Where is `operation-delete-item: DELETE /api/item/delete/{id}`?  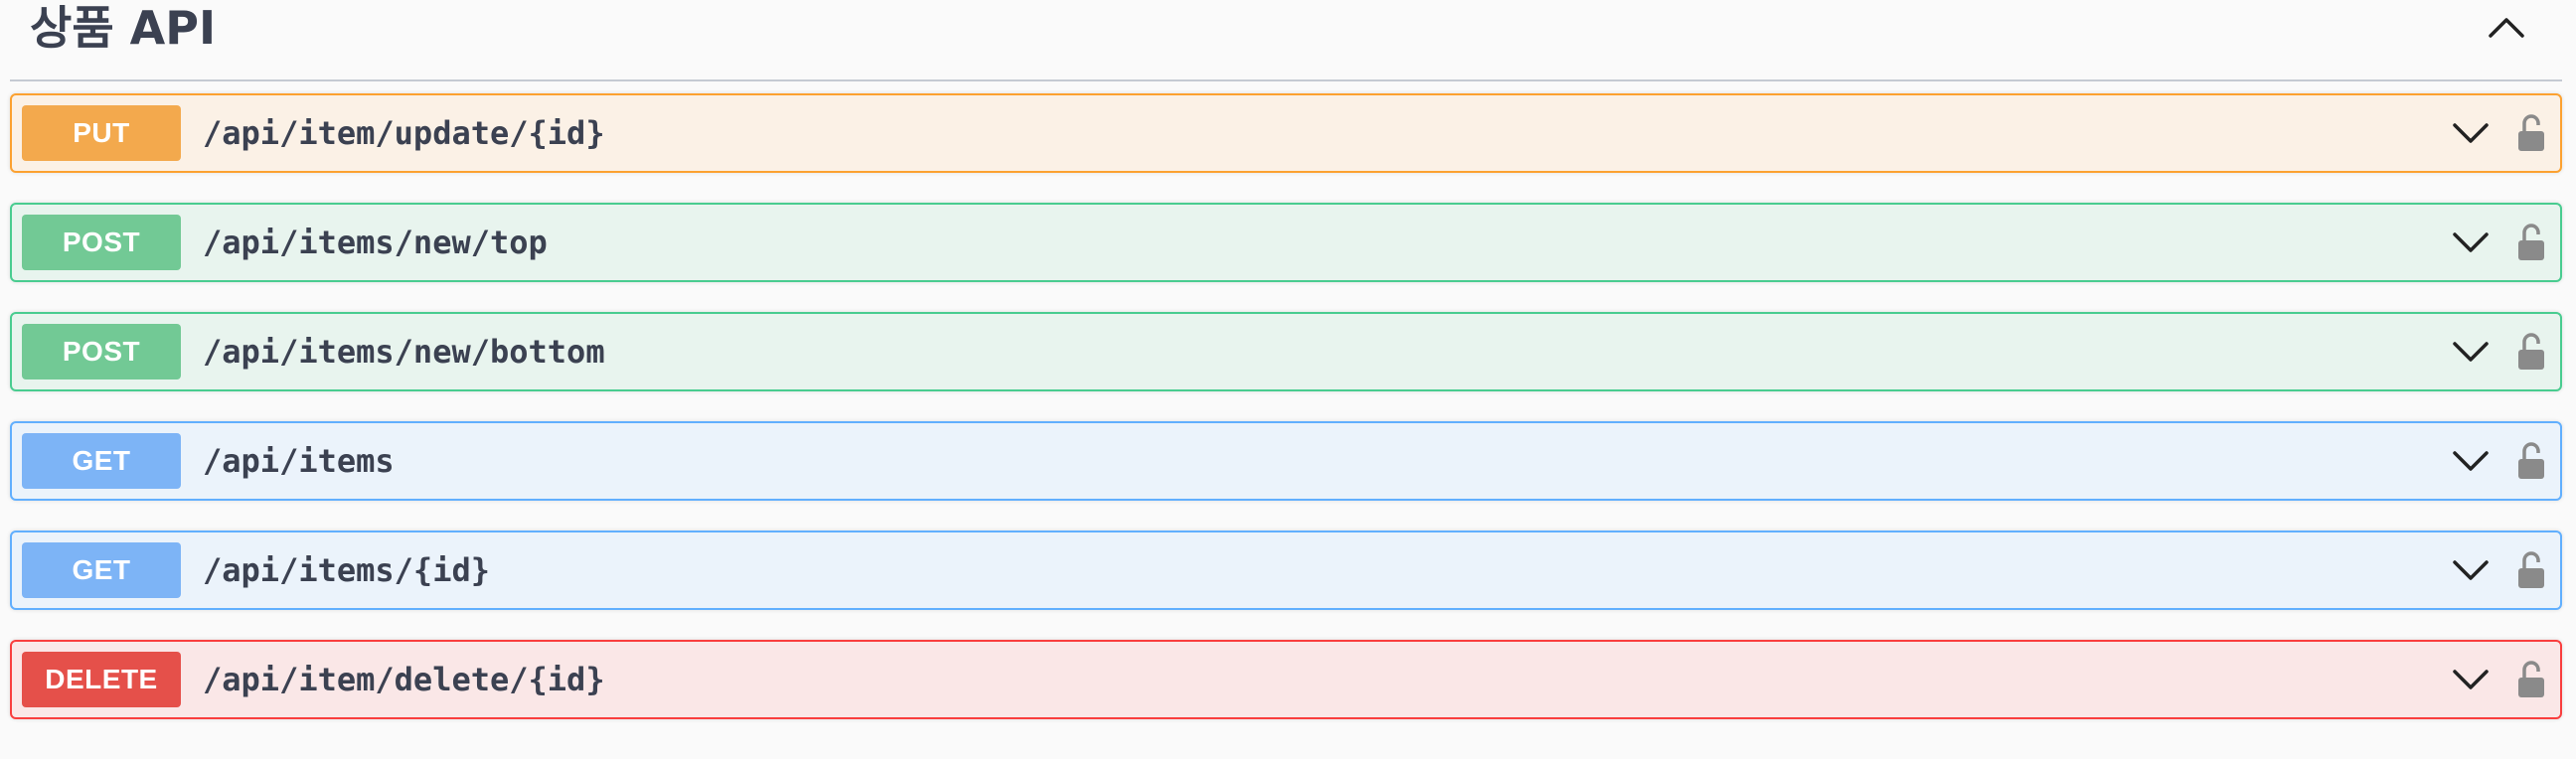
operation-delete-item: DELETE /api/item/delete/{id} is located at coordinates (1286, 680).